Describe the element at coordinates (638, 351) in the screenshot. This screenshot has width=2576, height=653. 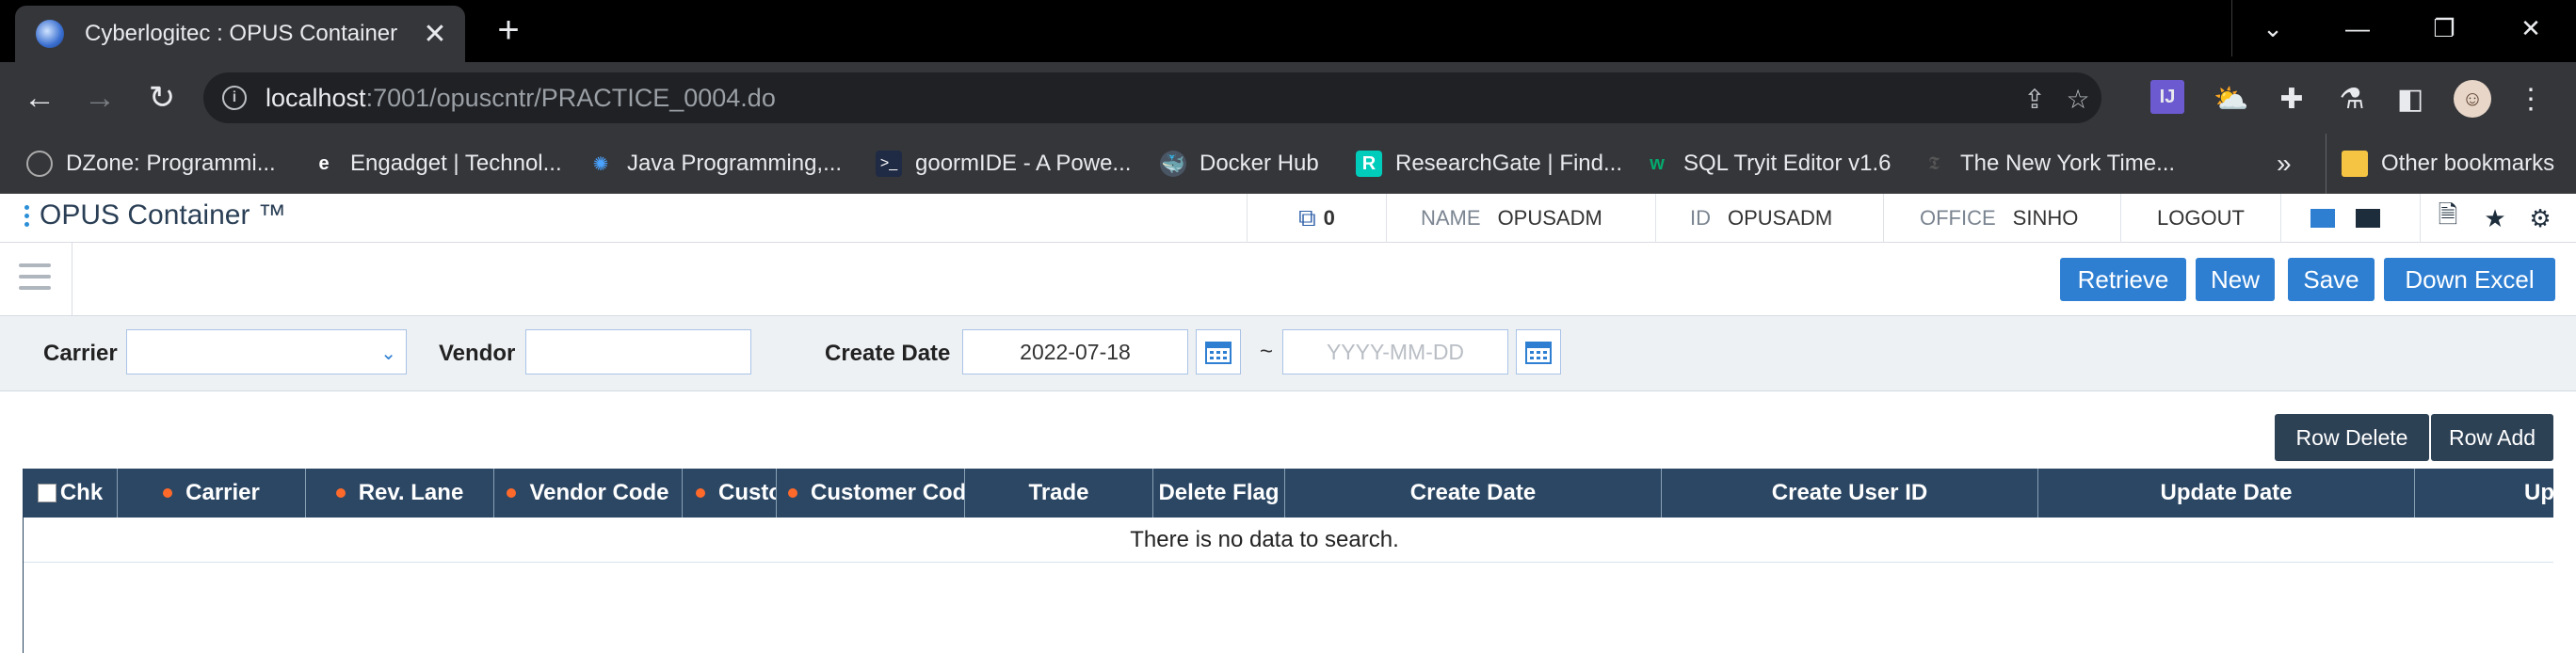
I see `vendor-input` at that location.